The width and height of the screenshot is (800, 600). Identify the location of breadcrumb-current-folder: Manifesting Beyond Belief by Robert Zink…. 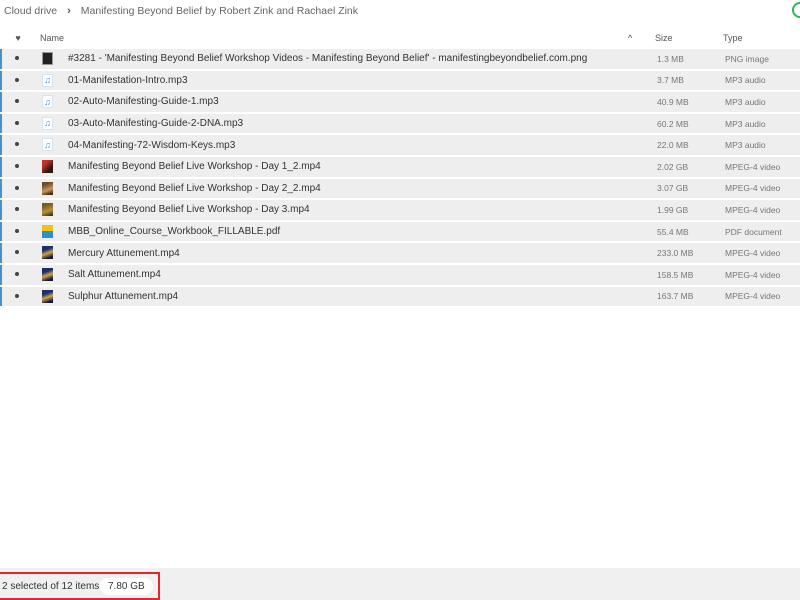
(219, 11).